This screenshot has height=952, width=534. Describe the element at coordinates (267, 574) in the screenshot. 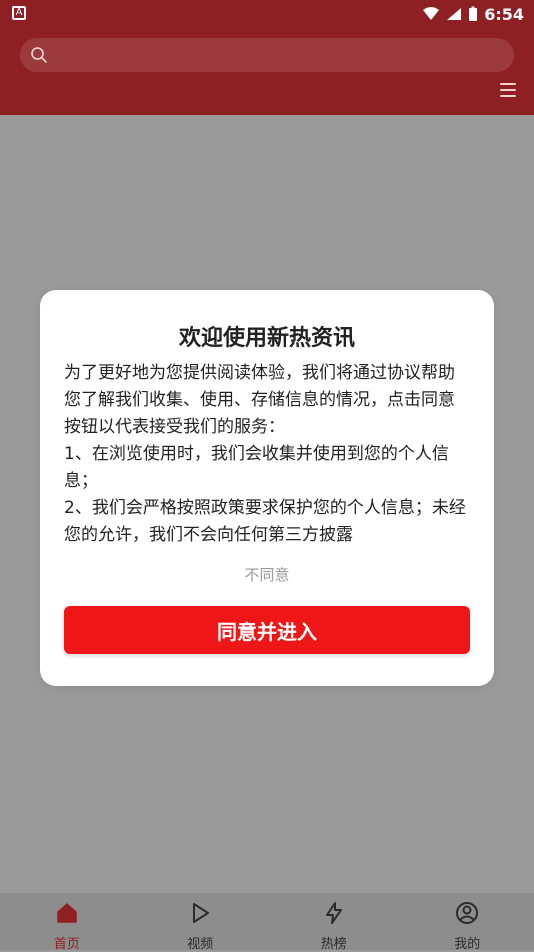

I see `decline-button: 不同意` at that location.